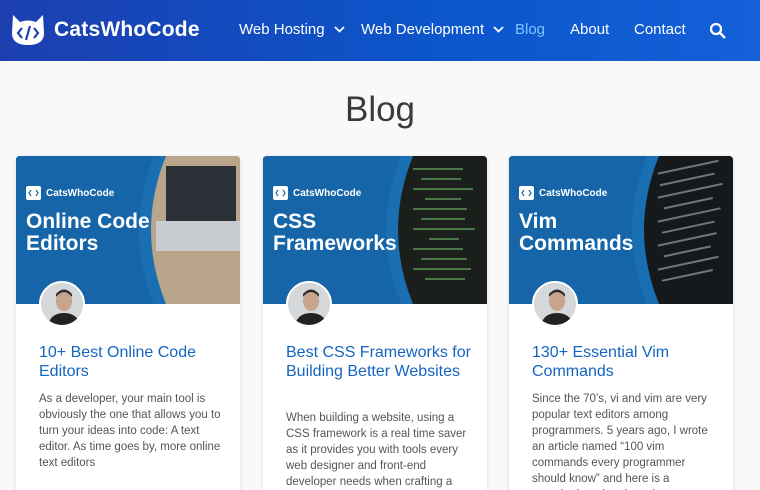 The width and height of the screenshot is (760, 490). I want to click on nav-about: About, so click(589, 29).